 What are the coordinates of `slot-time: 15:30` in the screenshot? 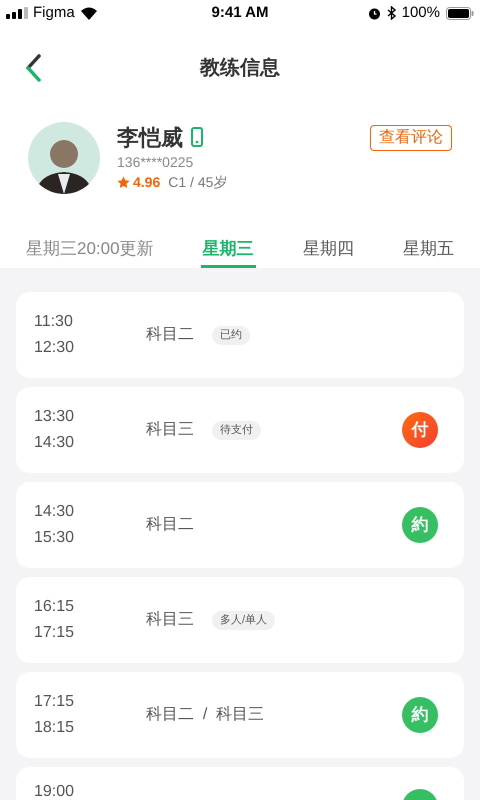 It's located at (55, 538).